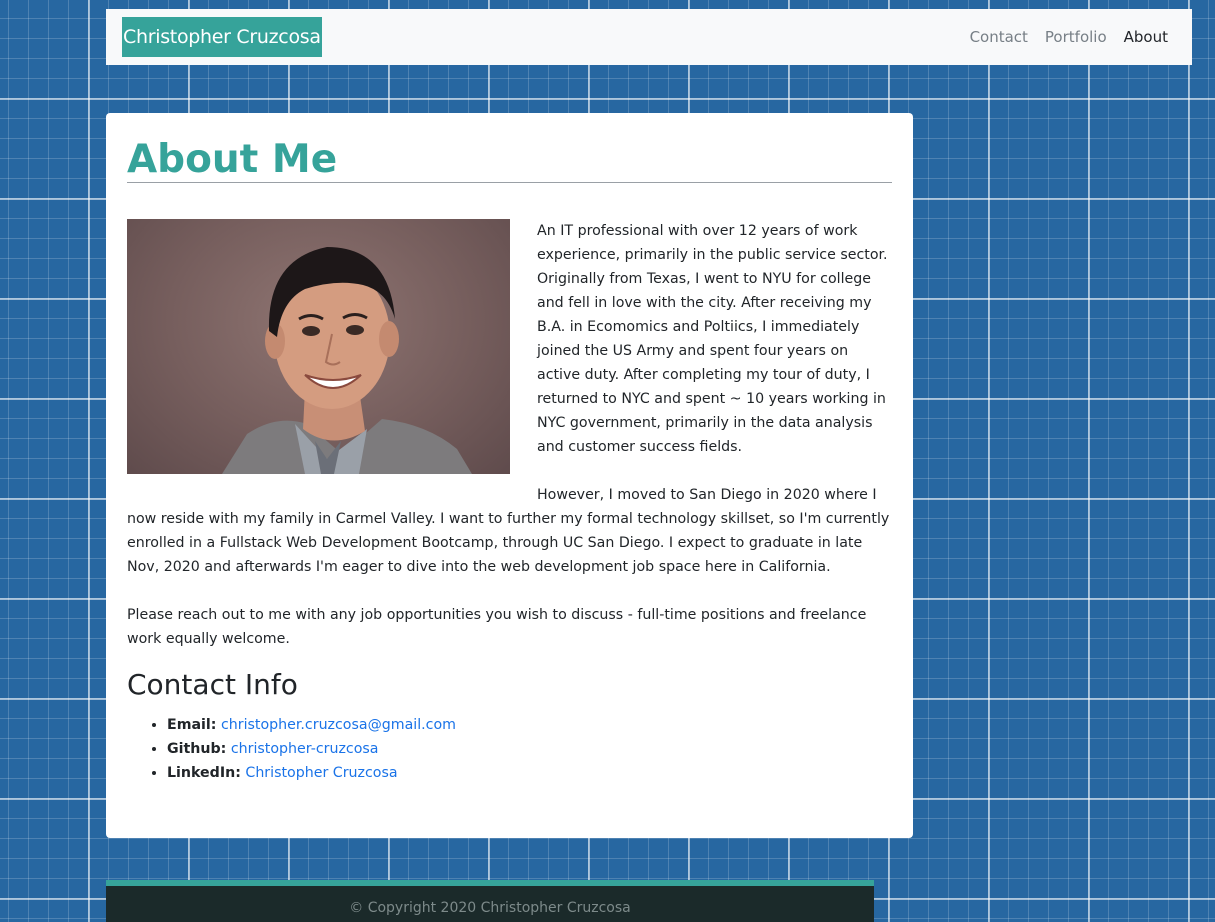 This screenshot has height=922, width=1215. I want to click on title-divider, so click(509, 182).